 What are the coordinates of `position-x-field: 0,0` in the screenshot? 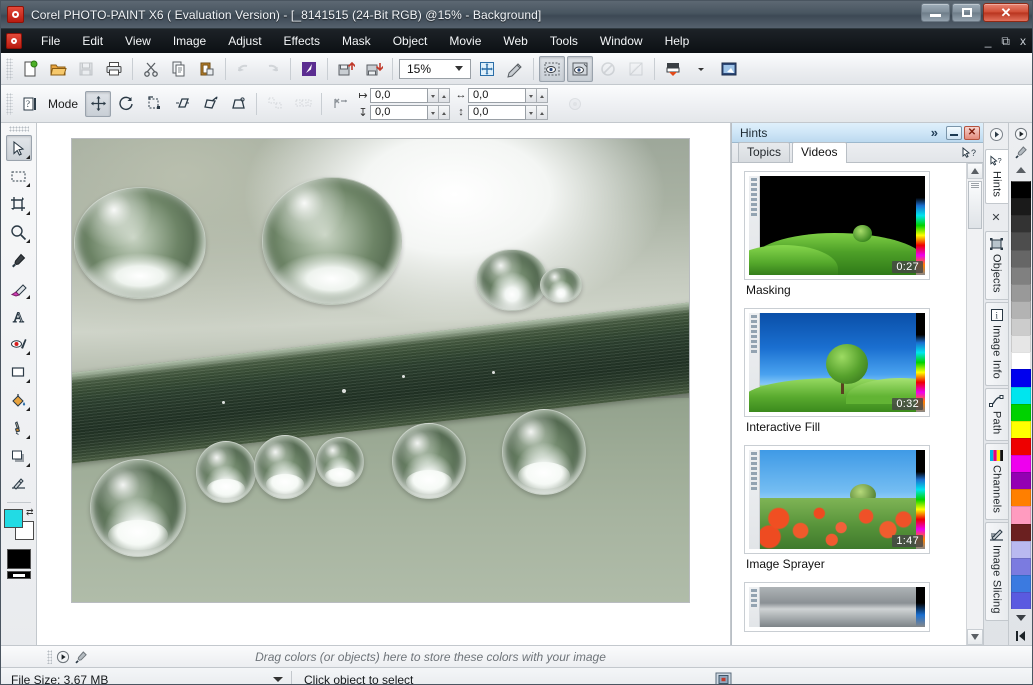 It's located at (399, 95).